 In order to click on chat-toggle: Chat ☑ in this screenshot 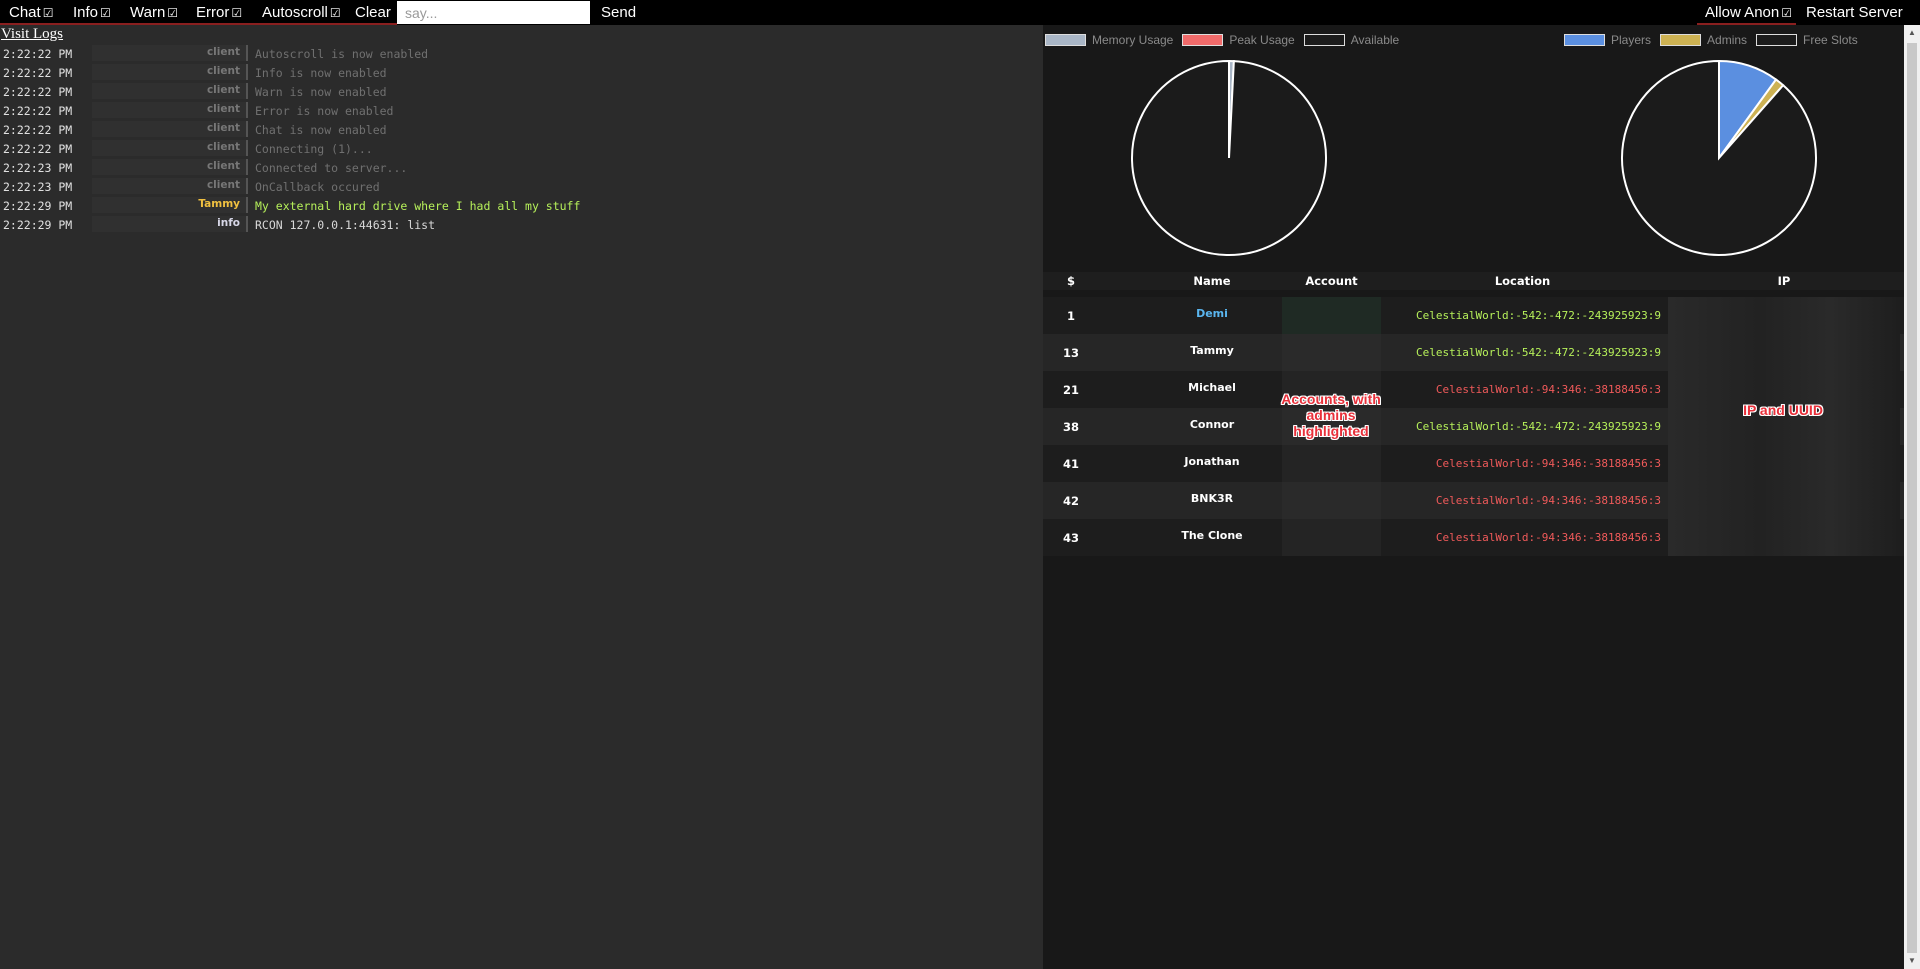, I will do `click(31, 12)`.